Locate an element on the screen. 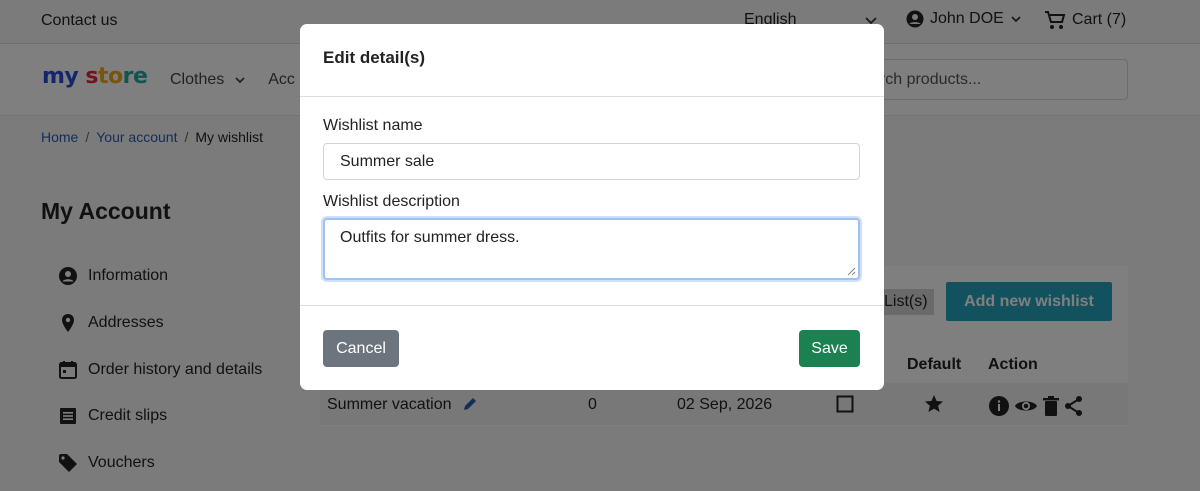 Image resolution: width=1200 pixels, height=491 pixels. wishlist-description-textarea: Outfits for summer dress. is located at coordinates (591, 249).